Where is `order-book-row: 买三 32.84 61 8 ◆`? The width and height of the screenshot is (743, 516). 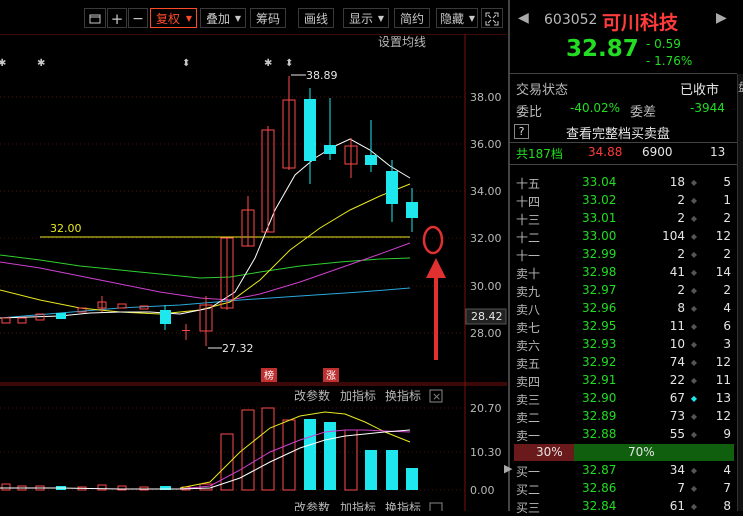 order-book-row: 买三 32.84 61 8 ◆ is located at coordinates (623, 507).